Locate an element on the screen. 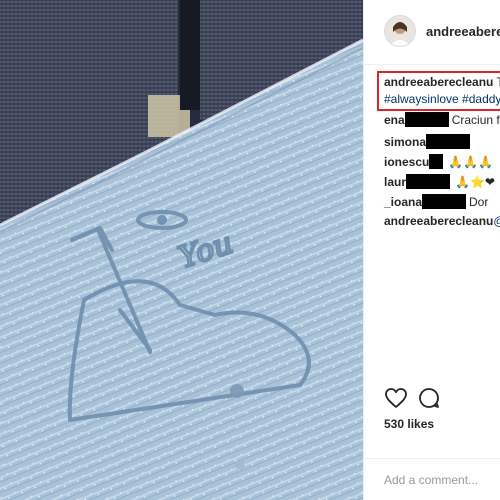  avatar is located at coordinates (400, 31).